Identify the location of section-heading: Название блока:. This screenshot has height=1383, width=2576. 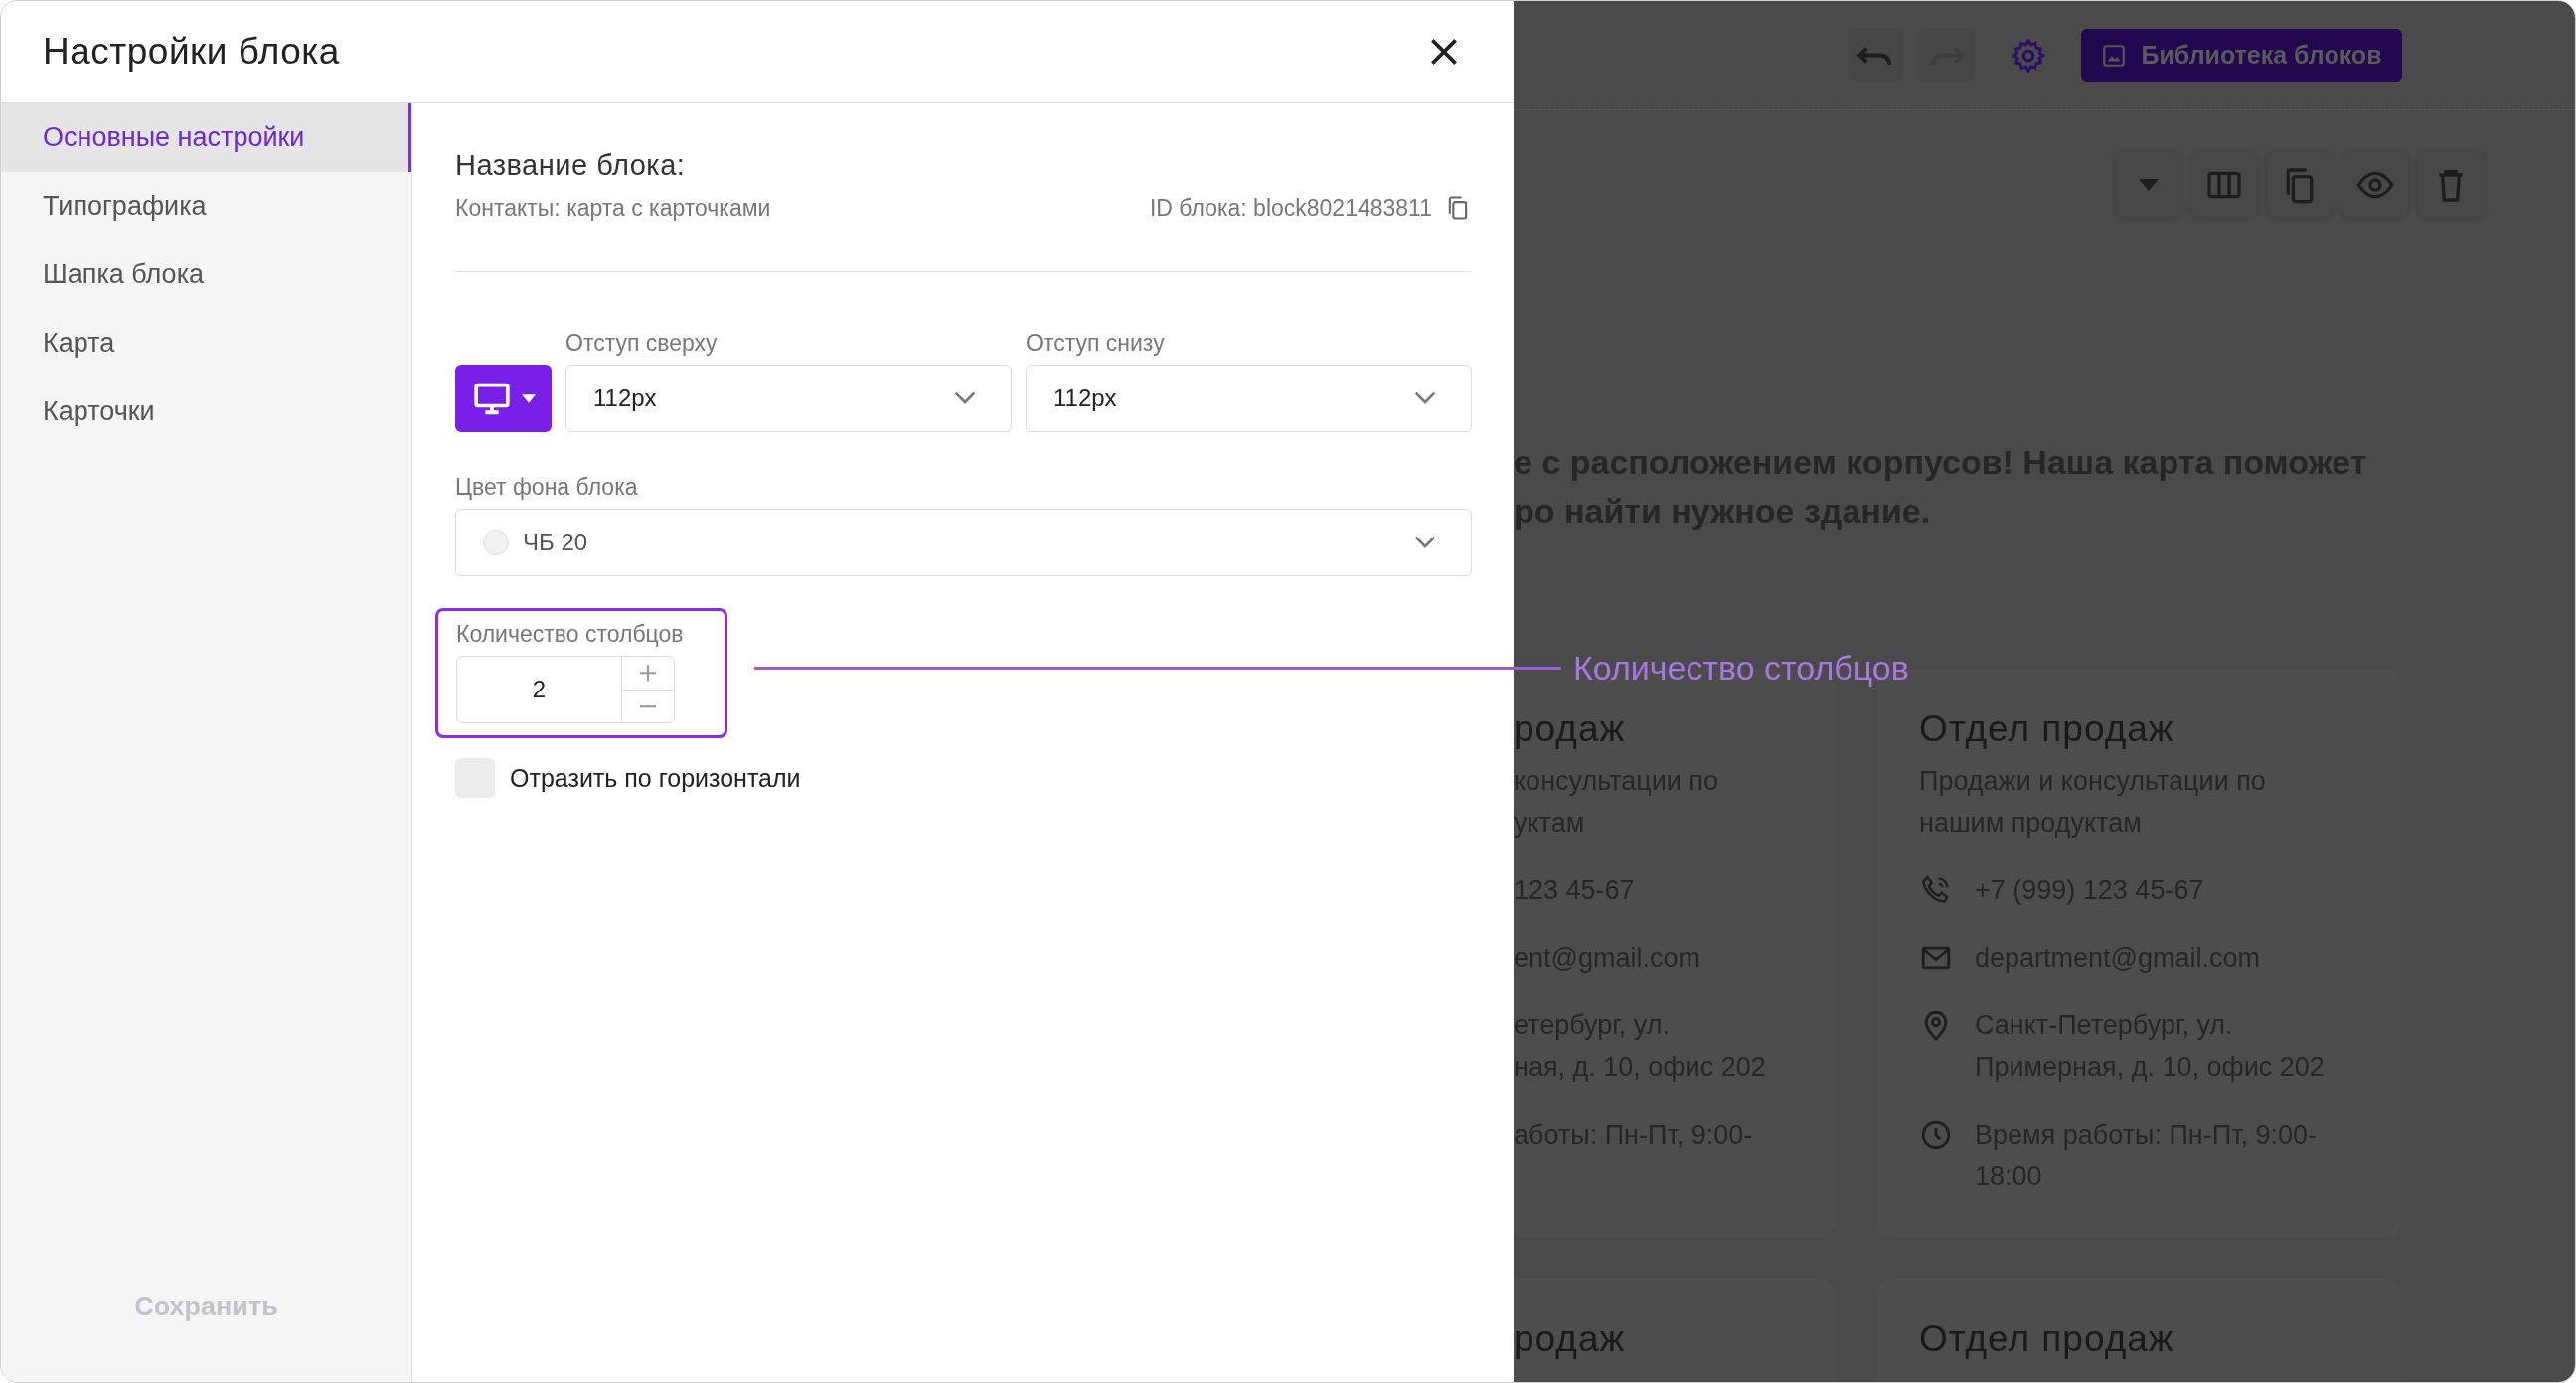
(570, 166).